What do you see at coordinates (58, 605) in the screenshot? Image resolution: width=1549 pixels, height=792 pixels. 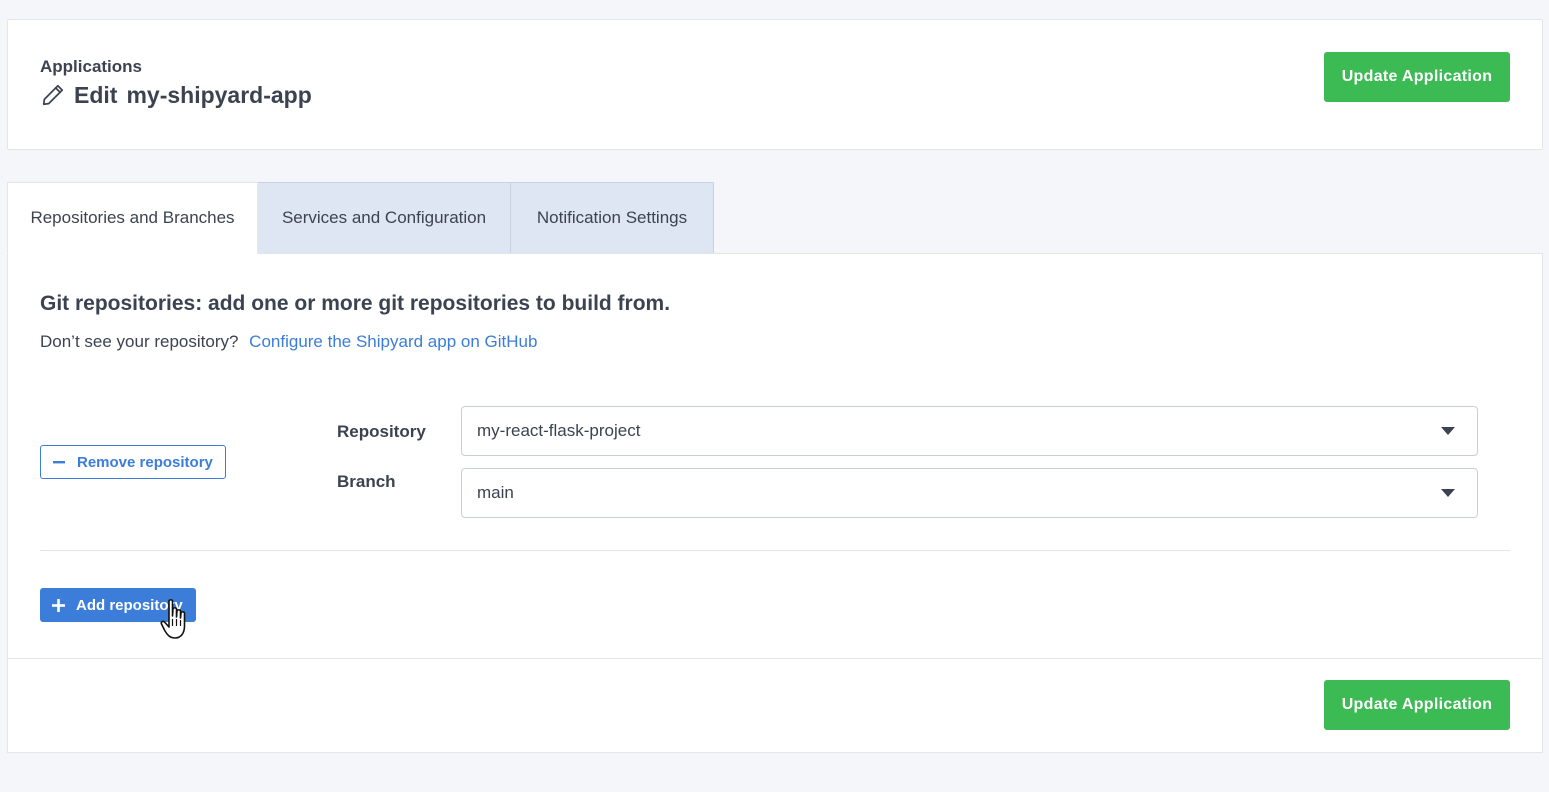 I see `plus-icon` at bounding box center [58, 605].